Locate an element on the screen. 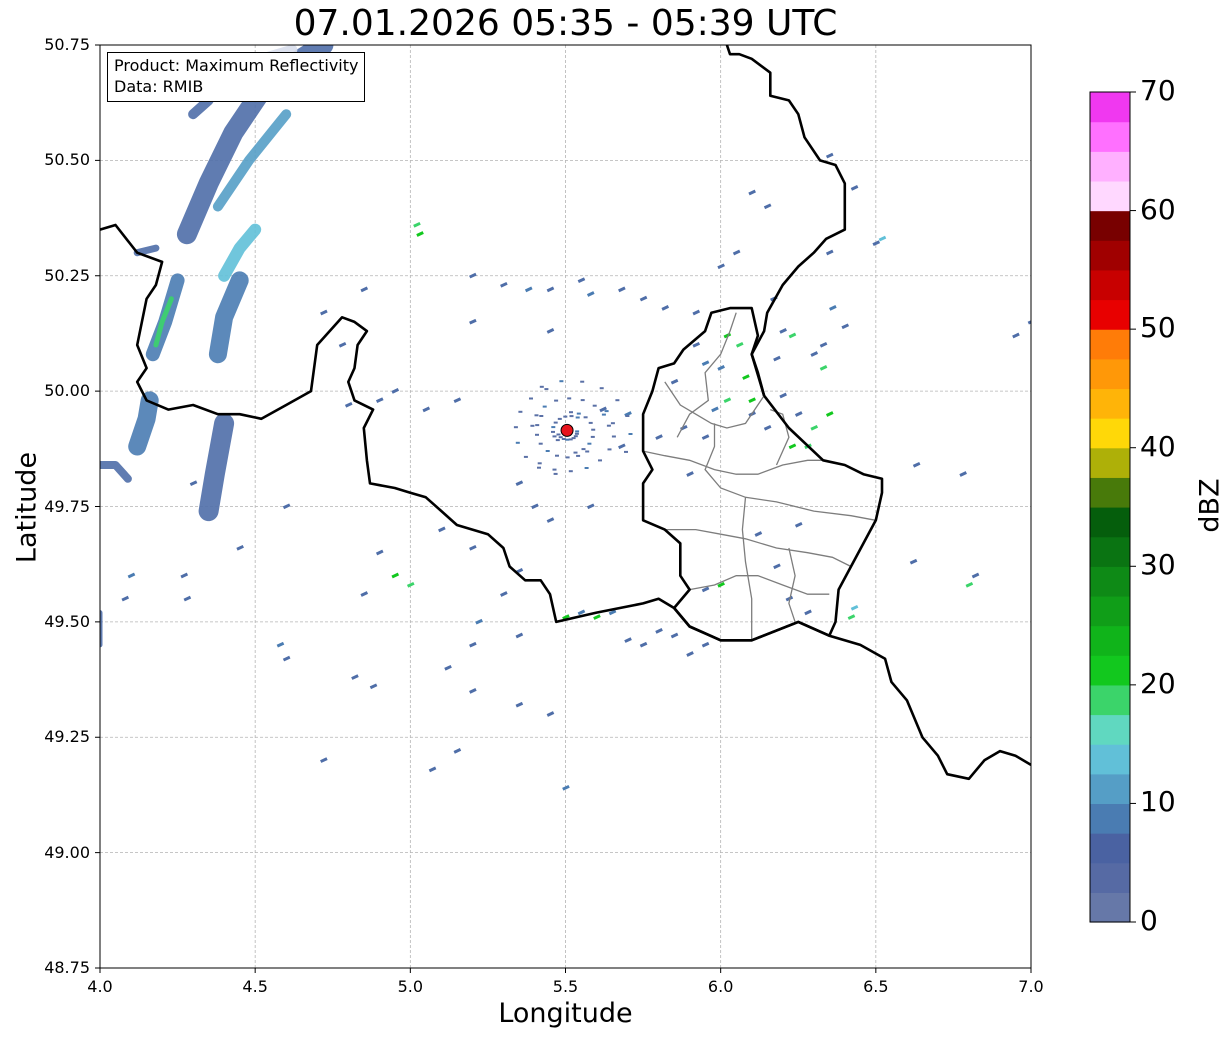  y-tick-label: 49.50 is located at coordinates (67, 621).